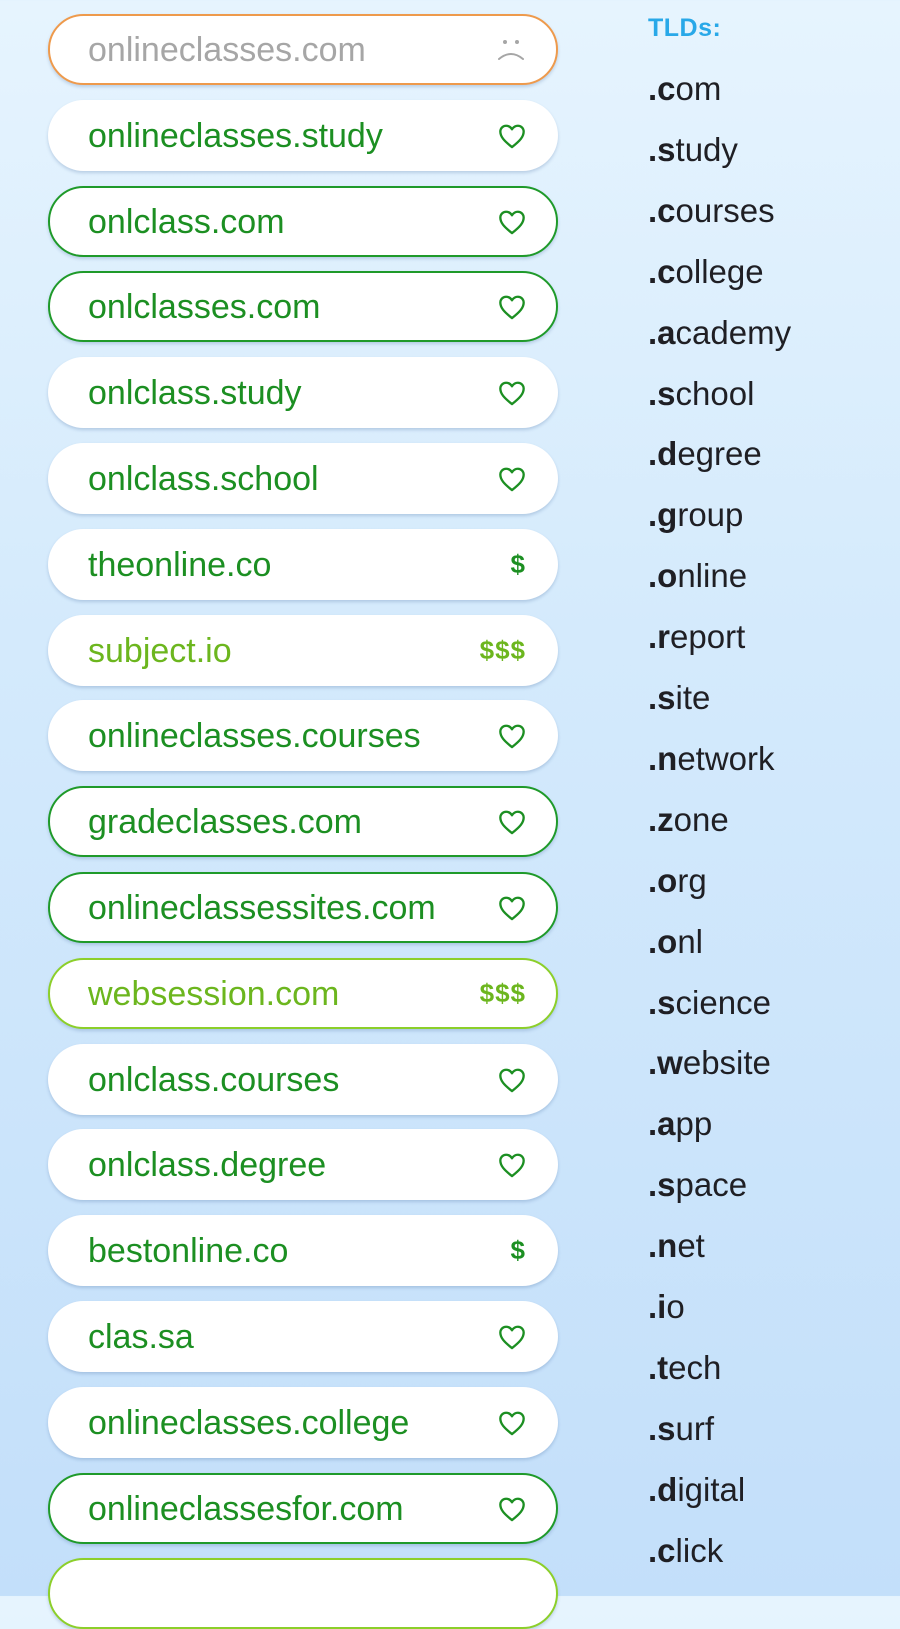 This screenshot has width=900, height=1629. Describe the element at coordinates (688, 819) in the screenshot. I see `tld-option: .zone` at that location.